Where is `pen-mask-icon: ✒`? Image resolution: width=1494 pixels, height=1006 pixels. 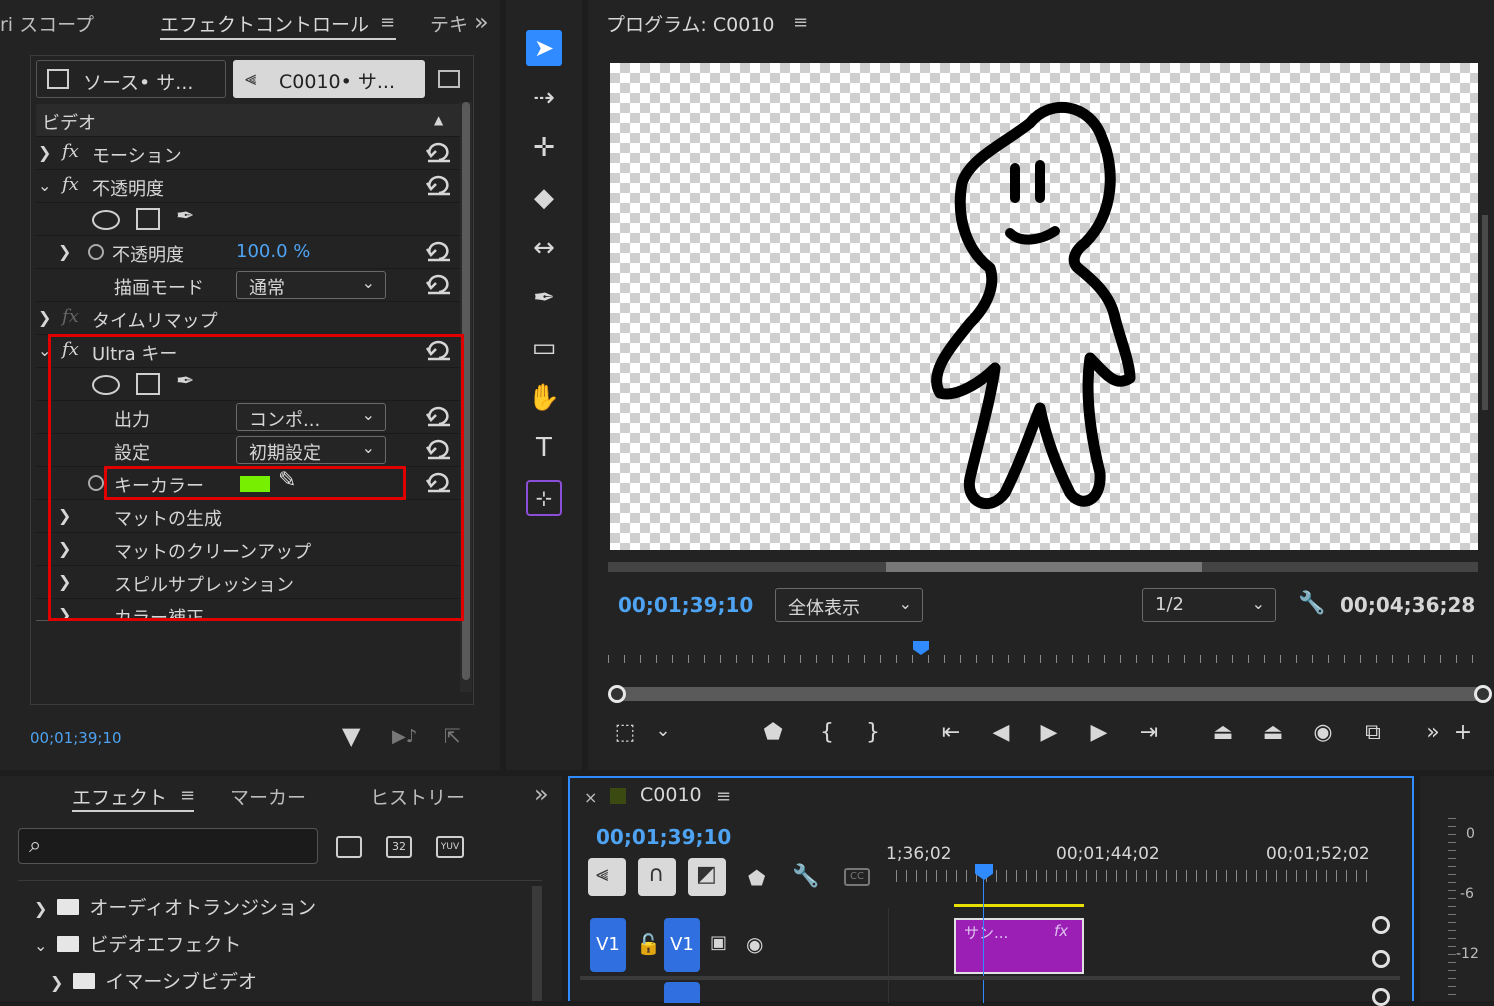
pen-mask-icon: ✒ is located at coordinates (185, 216).